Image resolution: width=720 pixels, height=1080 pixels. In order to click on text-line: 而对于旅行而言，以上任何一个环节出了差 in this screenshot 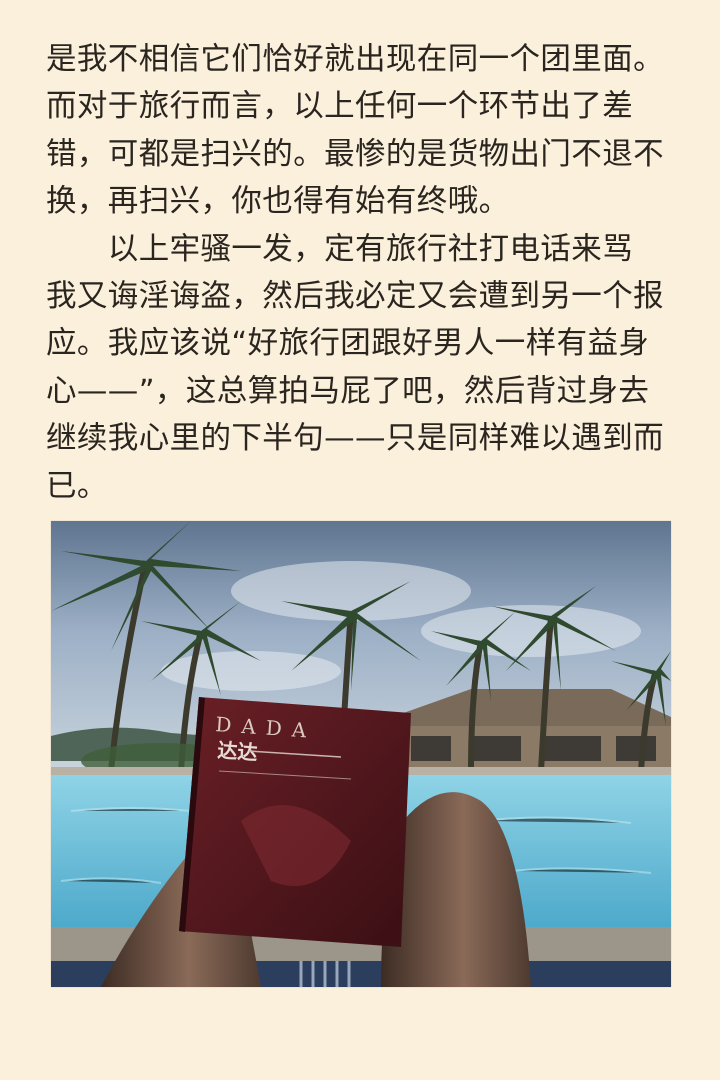, I will do `click(340, 107)`.